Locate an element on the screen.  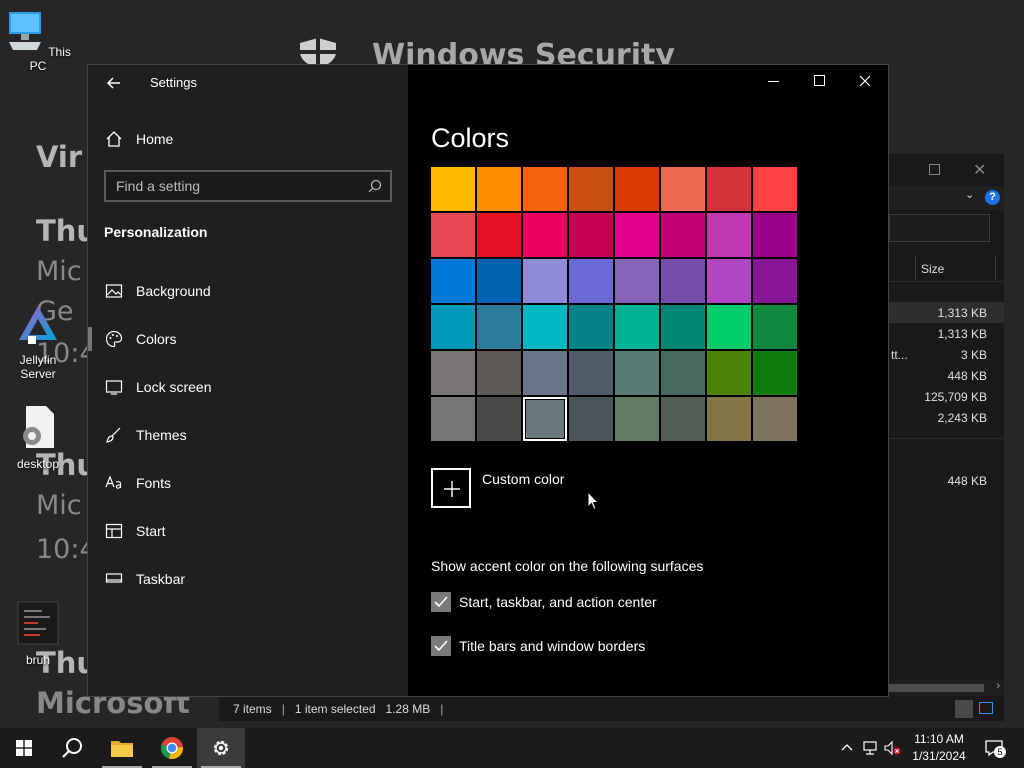
table-row: tt... 3 KB is located at coordinates (946, 354).